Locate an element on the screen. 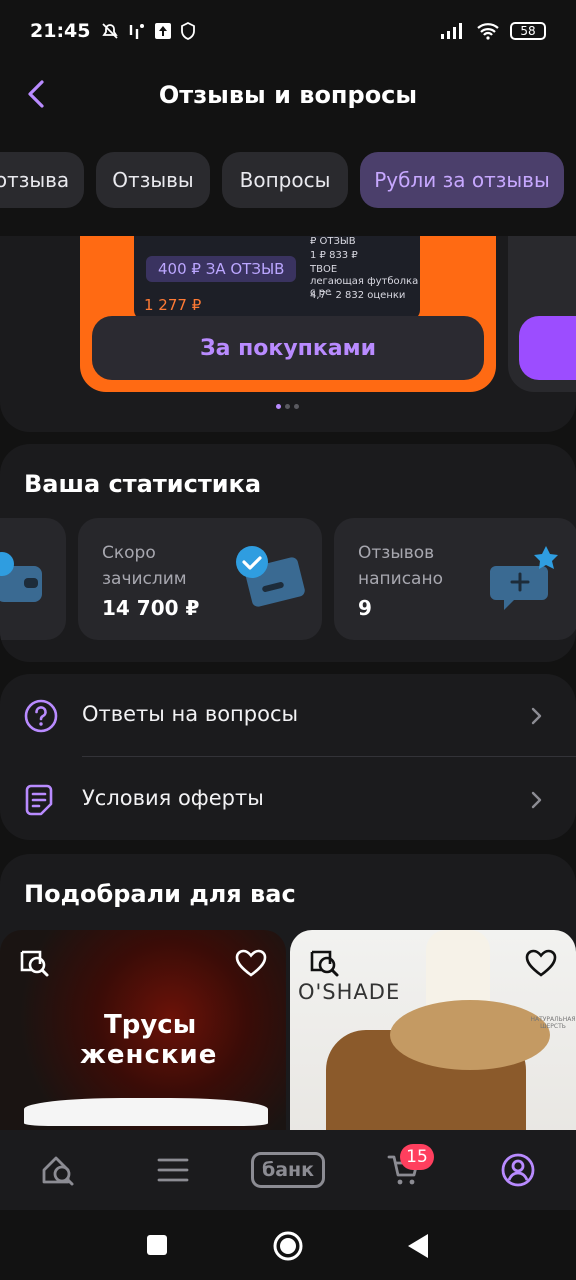 Image resolution: width=576 pixels, height=1280 pixels. recommendations-title: Подобрали для вас is located at coordinates (160, 894).